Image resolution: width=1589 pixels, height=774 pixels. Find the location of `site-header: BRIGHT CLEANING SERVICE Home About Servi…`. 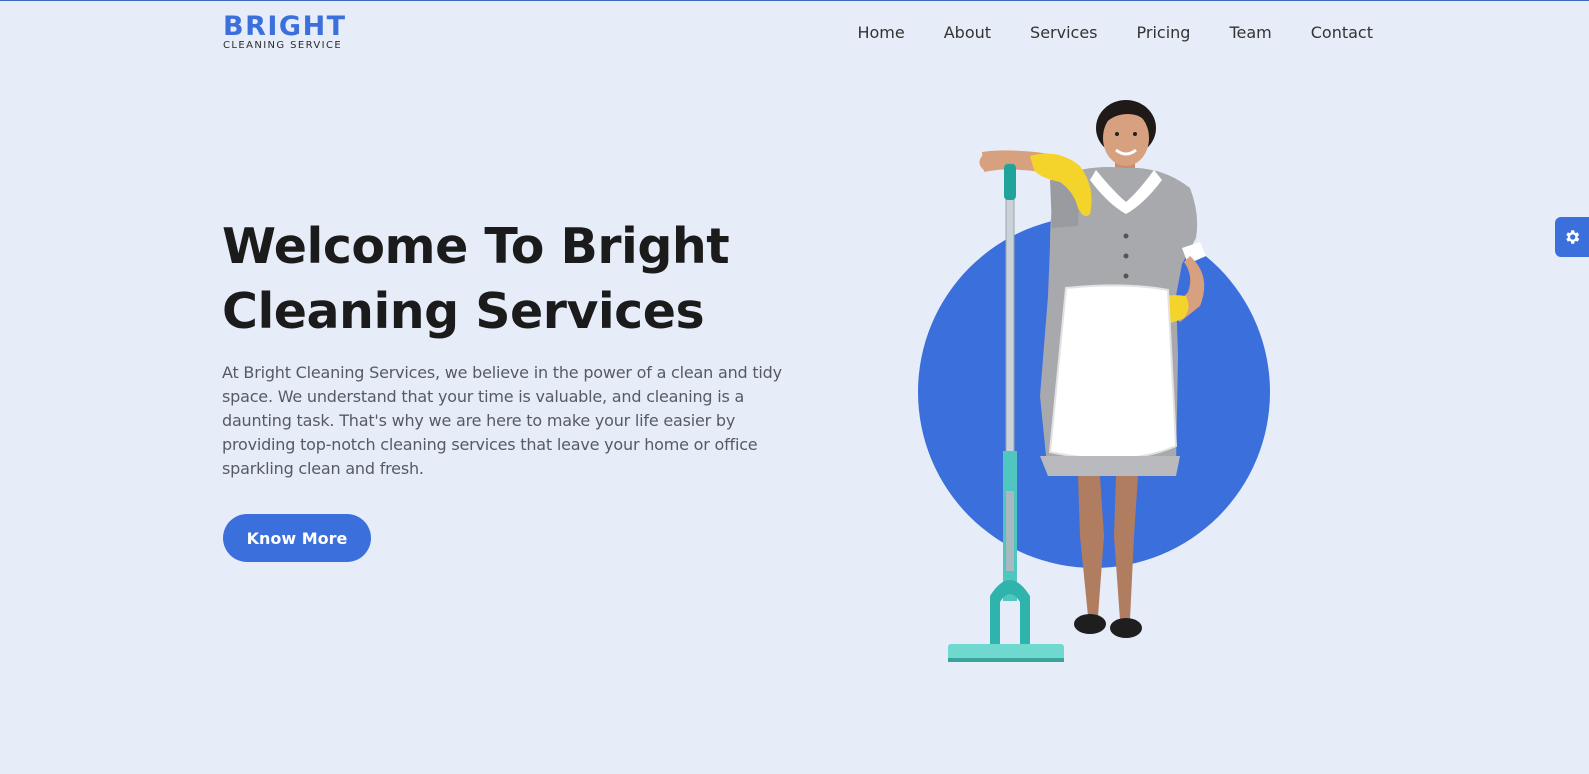

site-header: BRIGHT CLEANING SERVICE Home About Servi… is located at coordinates (794, 33).